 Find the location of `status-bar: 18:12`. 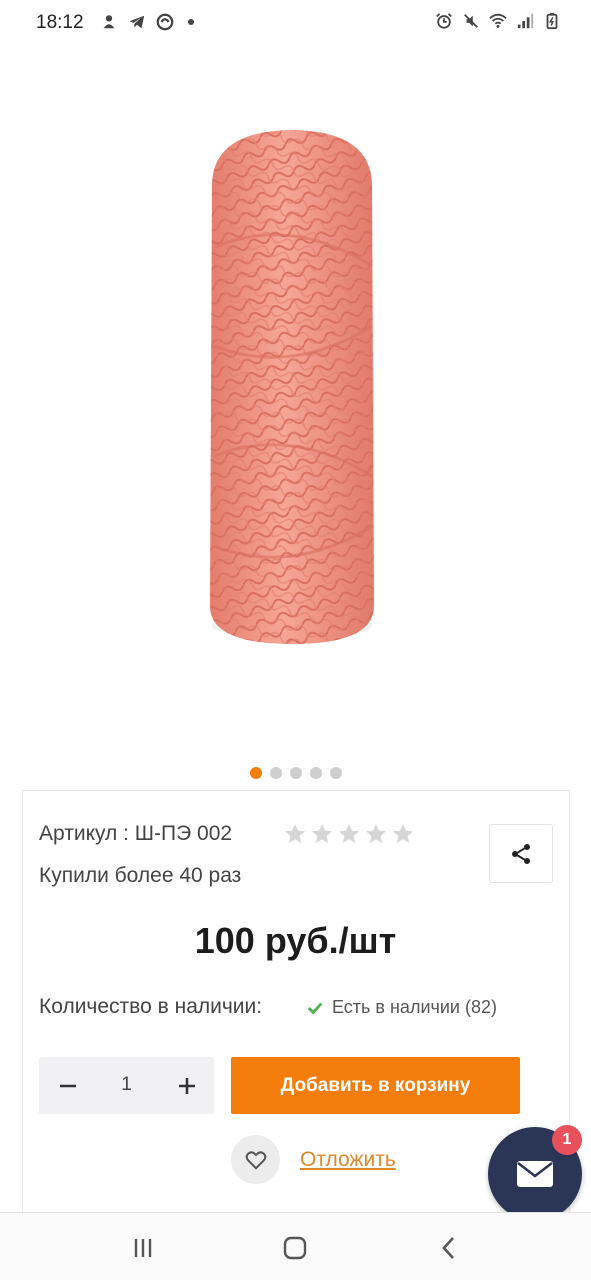

status-bar: 18:12 is located at coordinates (295, 23).